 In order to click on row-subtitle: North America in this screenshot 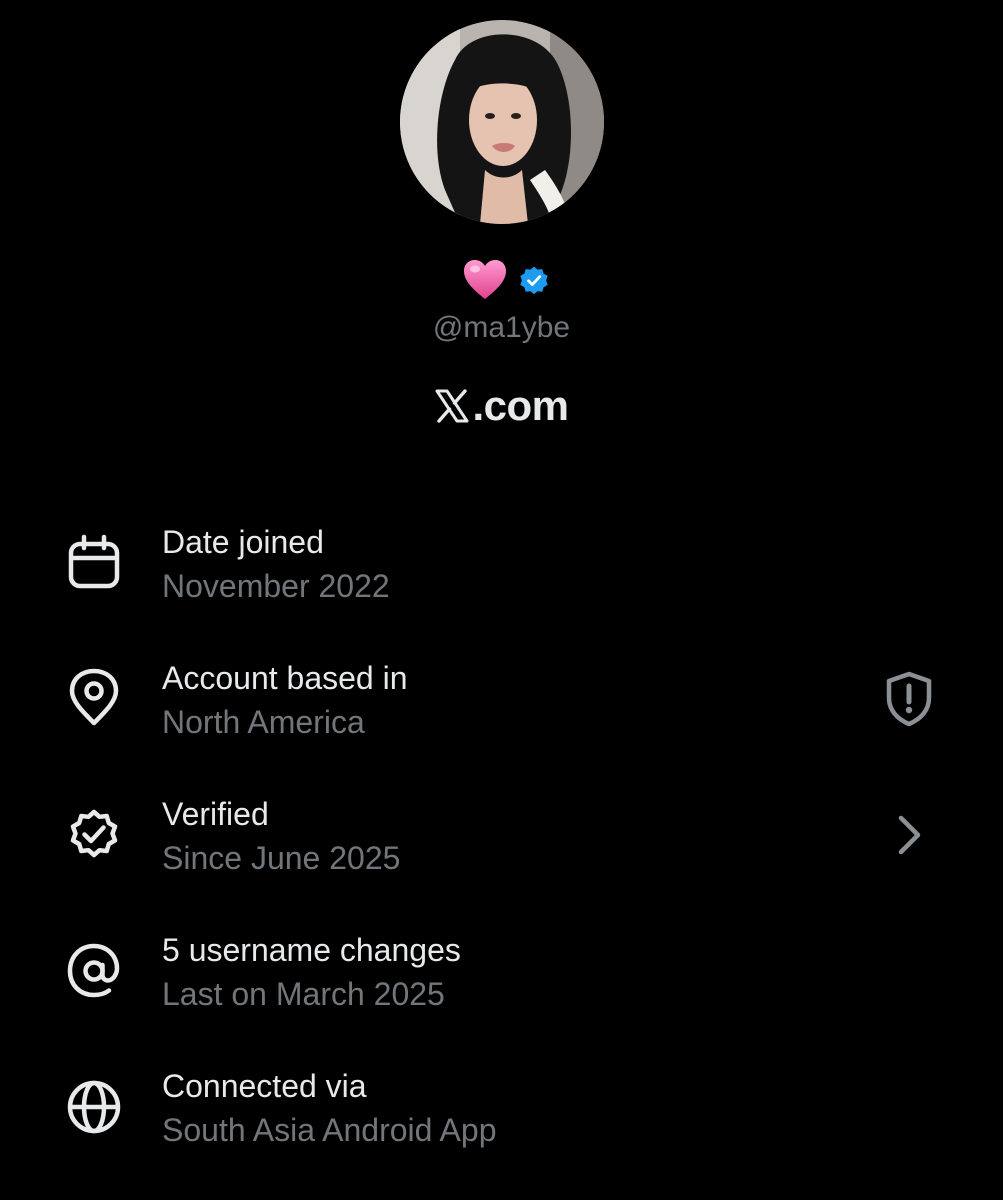, I will do `click(263, 722)`.